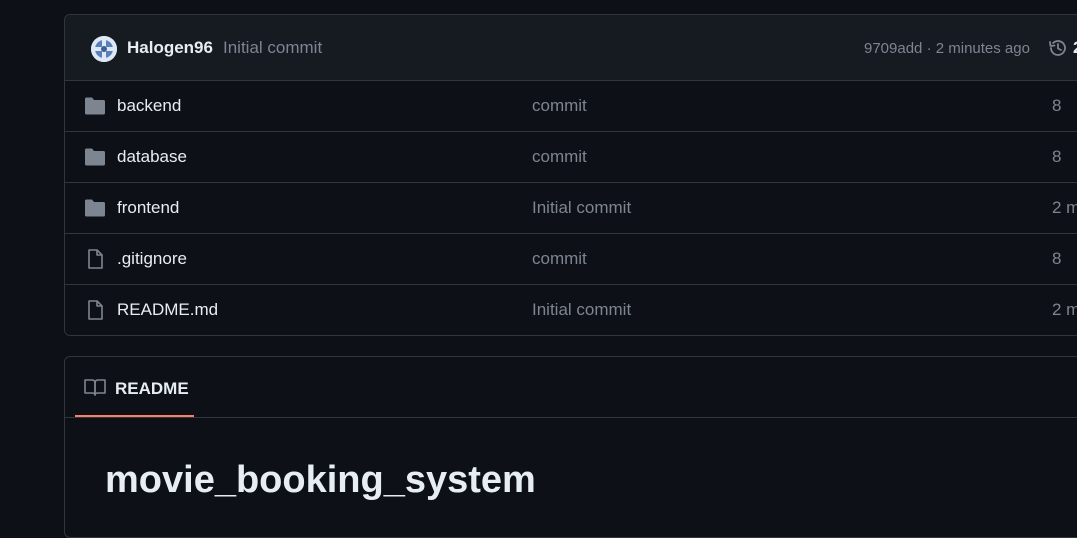  I want to click on book-icon, so click(95, 387).